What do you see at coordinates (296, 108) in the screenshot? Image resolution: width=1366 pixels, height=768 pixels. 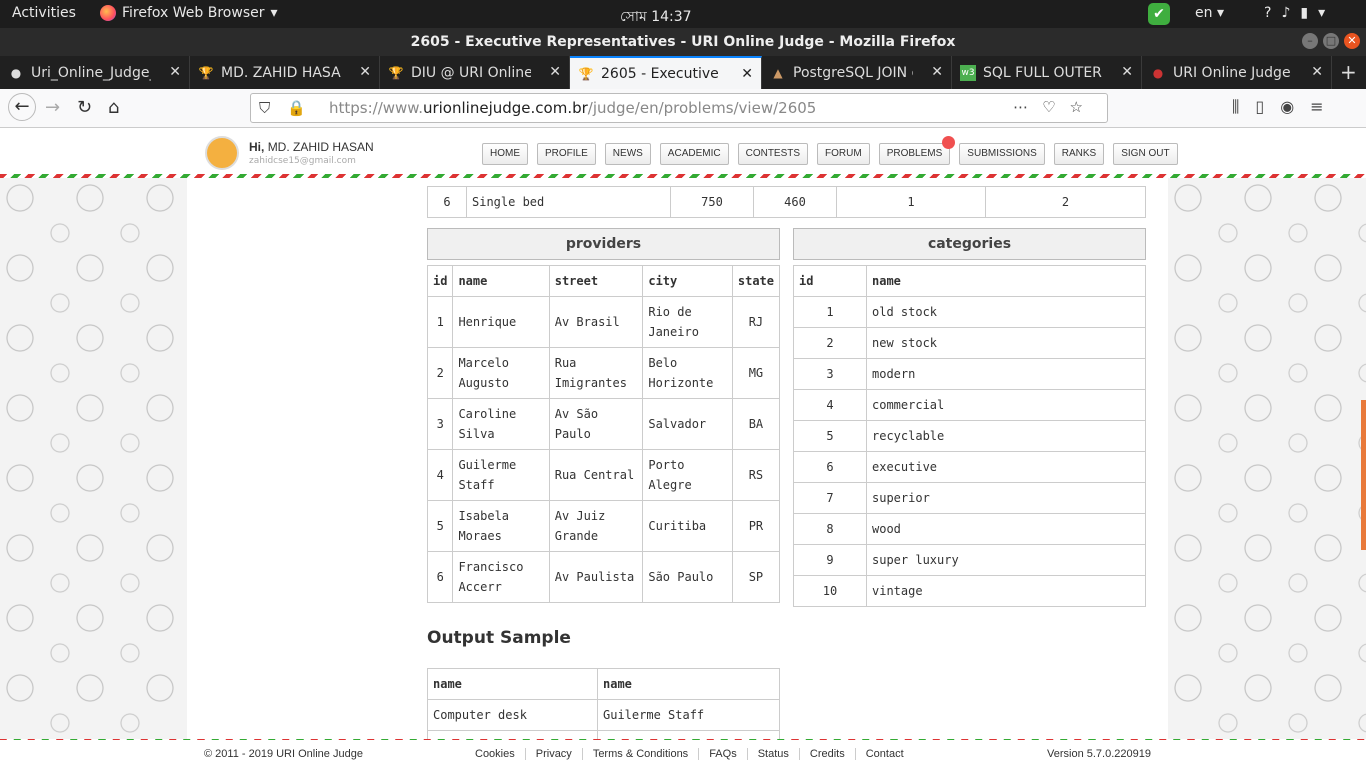 I see `lock-icon: 🔒` at bounding box center [296, 108].